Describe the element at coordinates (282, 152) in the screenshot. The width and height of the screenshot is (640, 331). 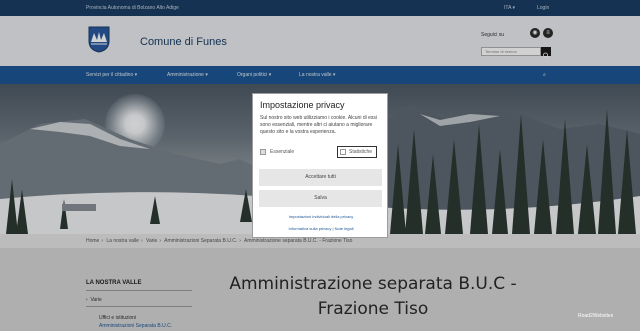
I see `essential-label: Essenziale` at that location.